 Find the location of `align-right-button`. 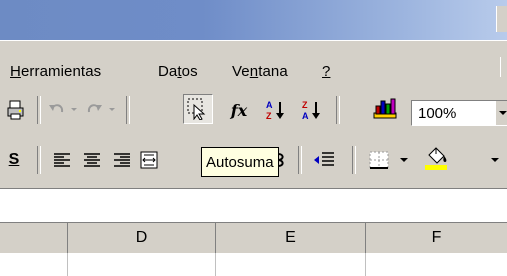

align-right-button is located at coordinates (122, 160).